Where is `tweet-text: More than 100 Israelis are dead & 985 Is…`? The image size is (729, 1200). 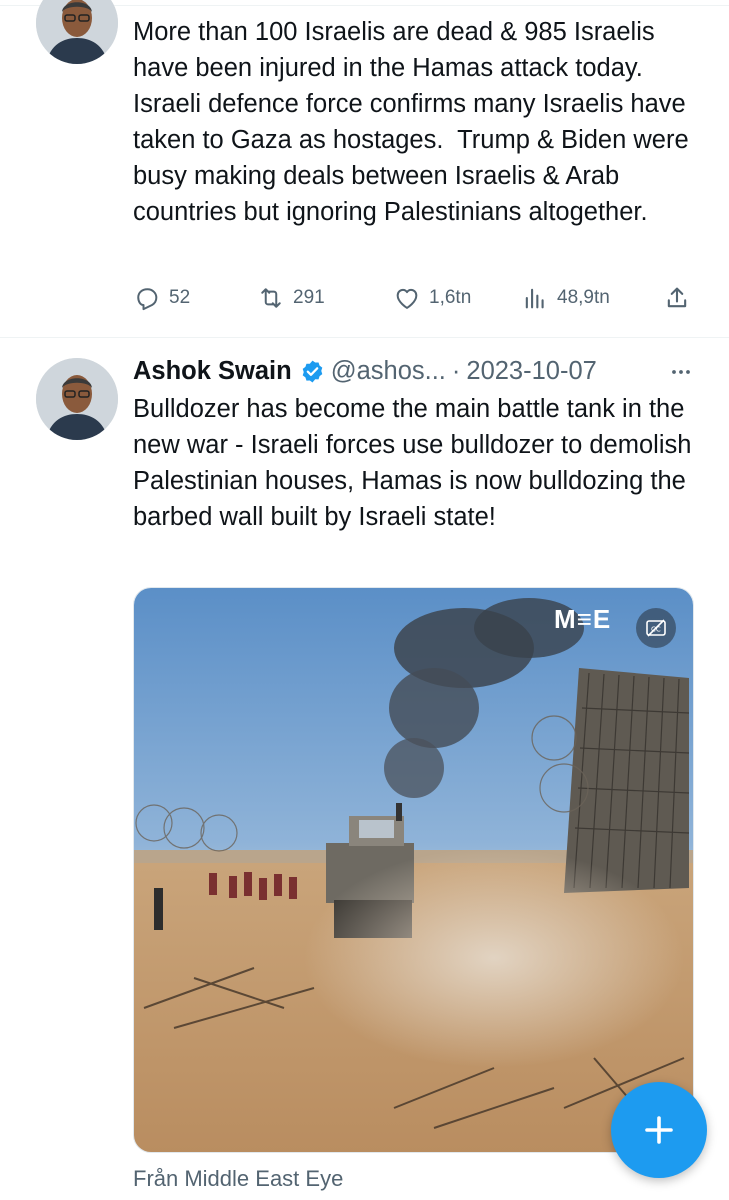 tweet-text: More than 100 Israelis are dead & 985 Is… is located at coordinates (414, 122).